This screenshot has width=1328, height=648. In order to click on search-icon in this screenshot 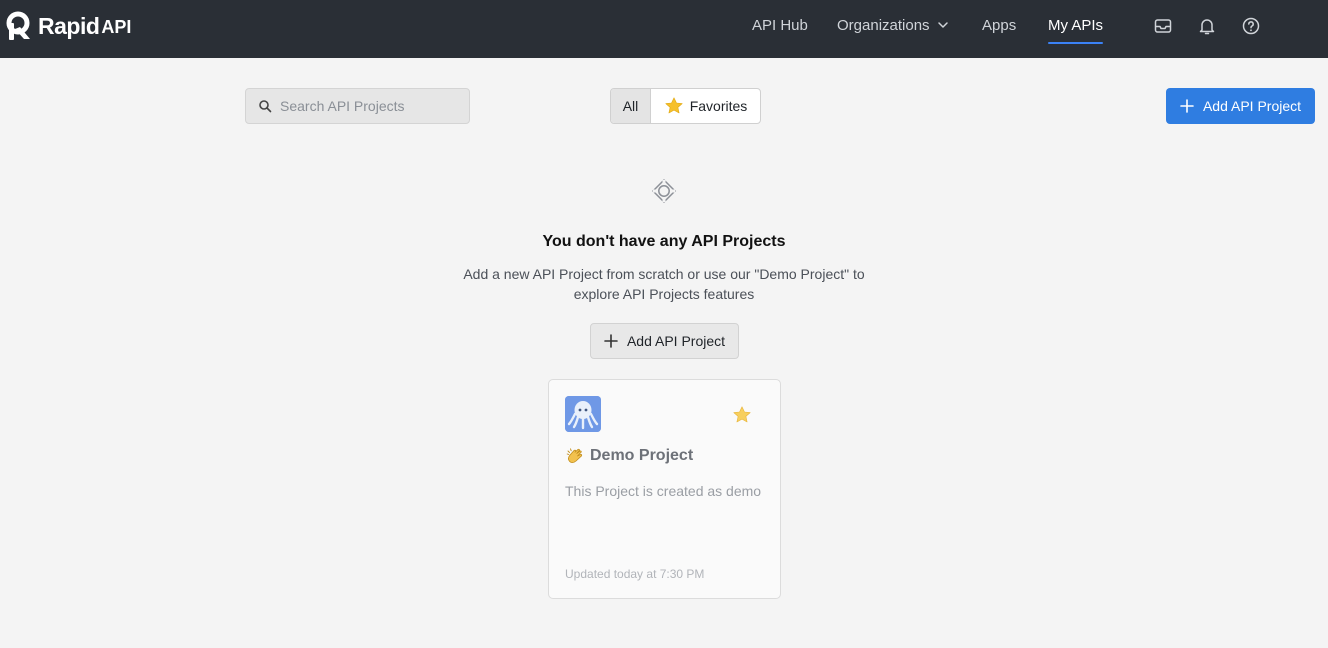, I will do `click(265, 106)`.